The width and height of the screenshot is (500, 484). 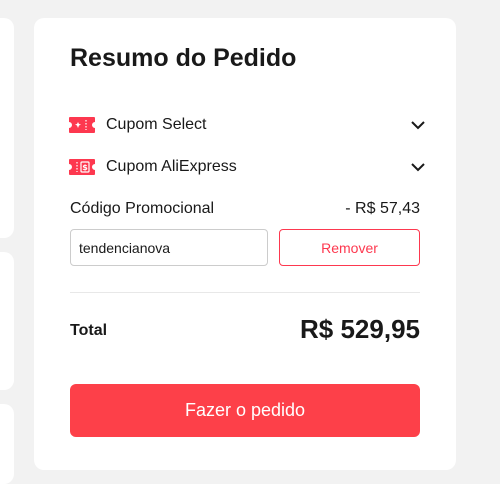 What do you see at coordinates (183, 58) in the screenshot?
I see `page-title: Resumo do Pedido` at bounding box center [183, 58].